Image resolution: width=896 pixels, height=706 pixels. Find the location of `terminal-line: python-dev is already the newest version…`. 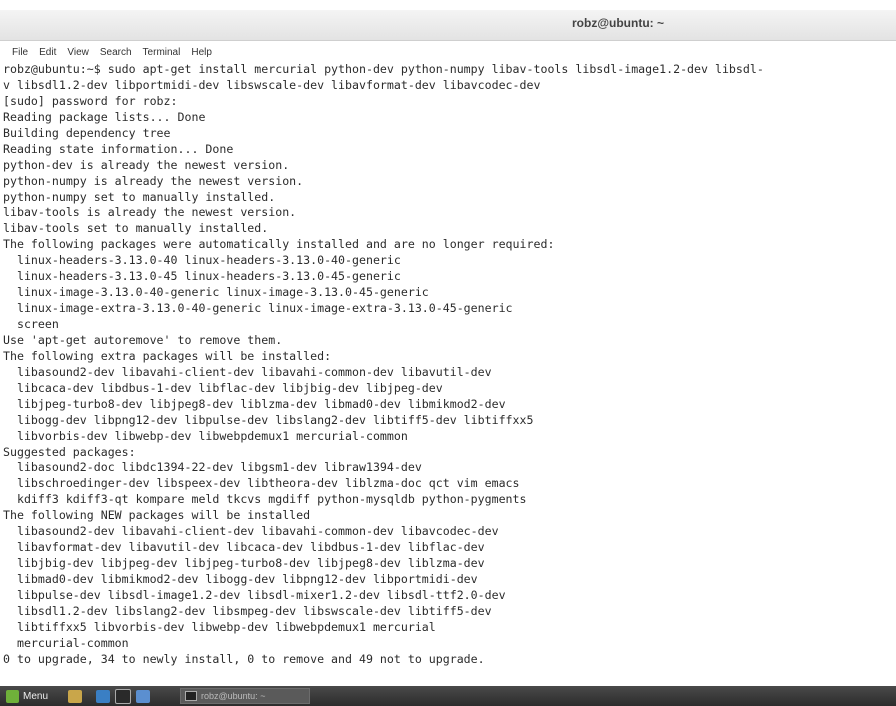

terminal-line: python-dev is already the newest version… is located at coordinates (146, 164).